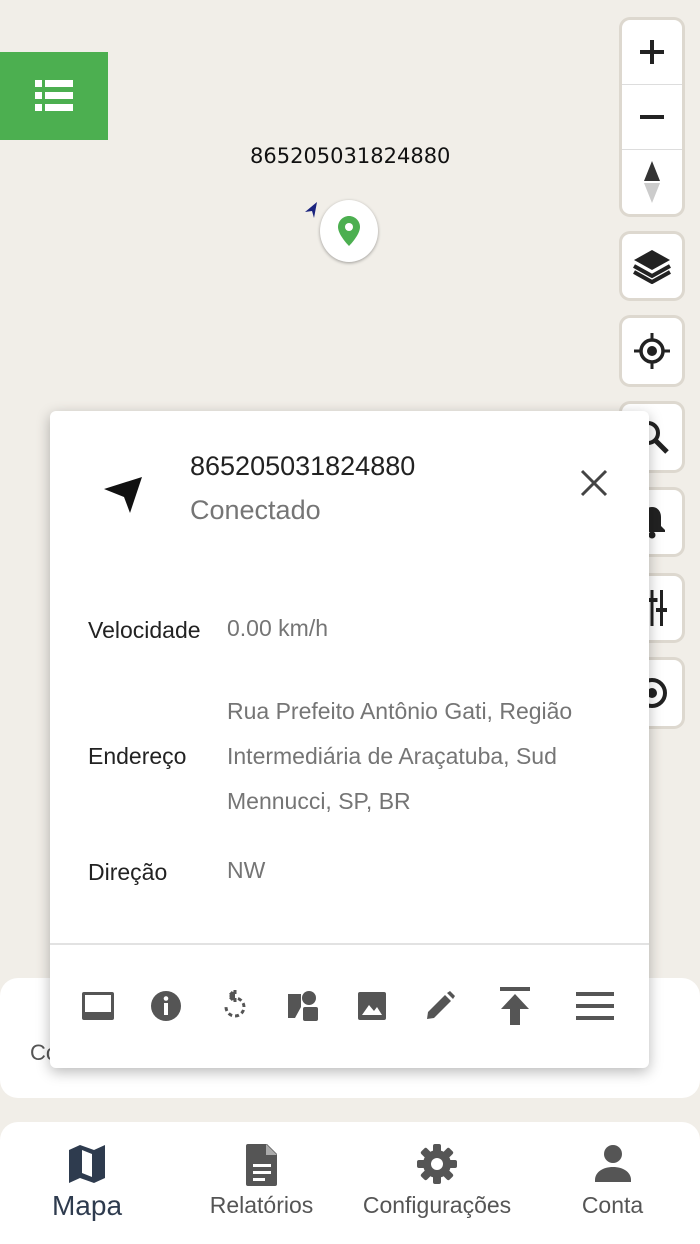 This screenshot has height=1244, width=700. I want to click on map-icon, so click(87, 1164).